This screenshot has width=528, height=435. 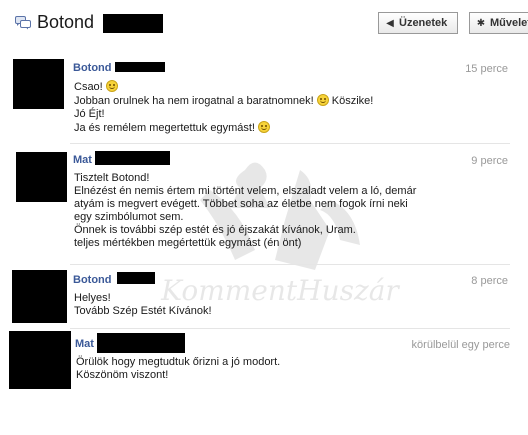 I want to click on back-to-messages-button: ◀ Üzenetek, so click(x=418, y=23).